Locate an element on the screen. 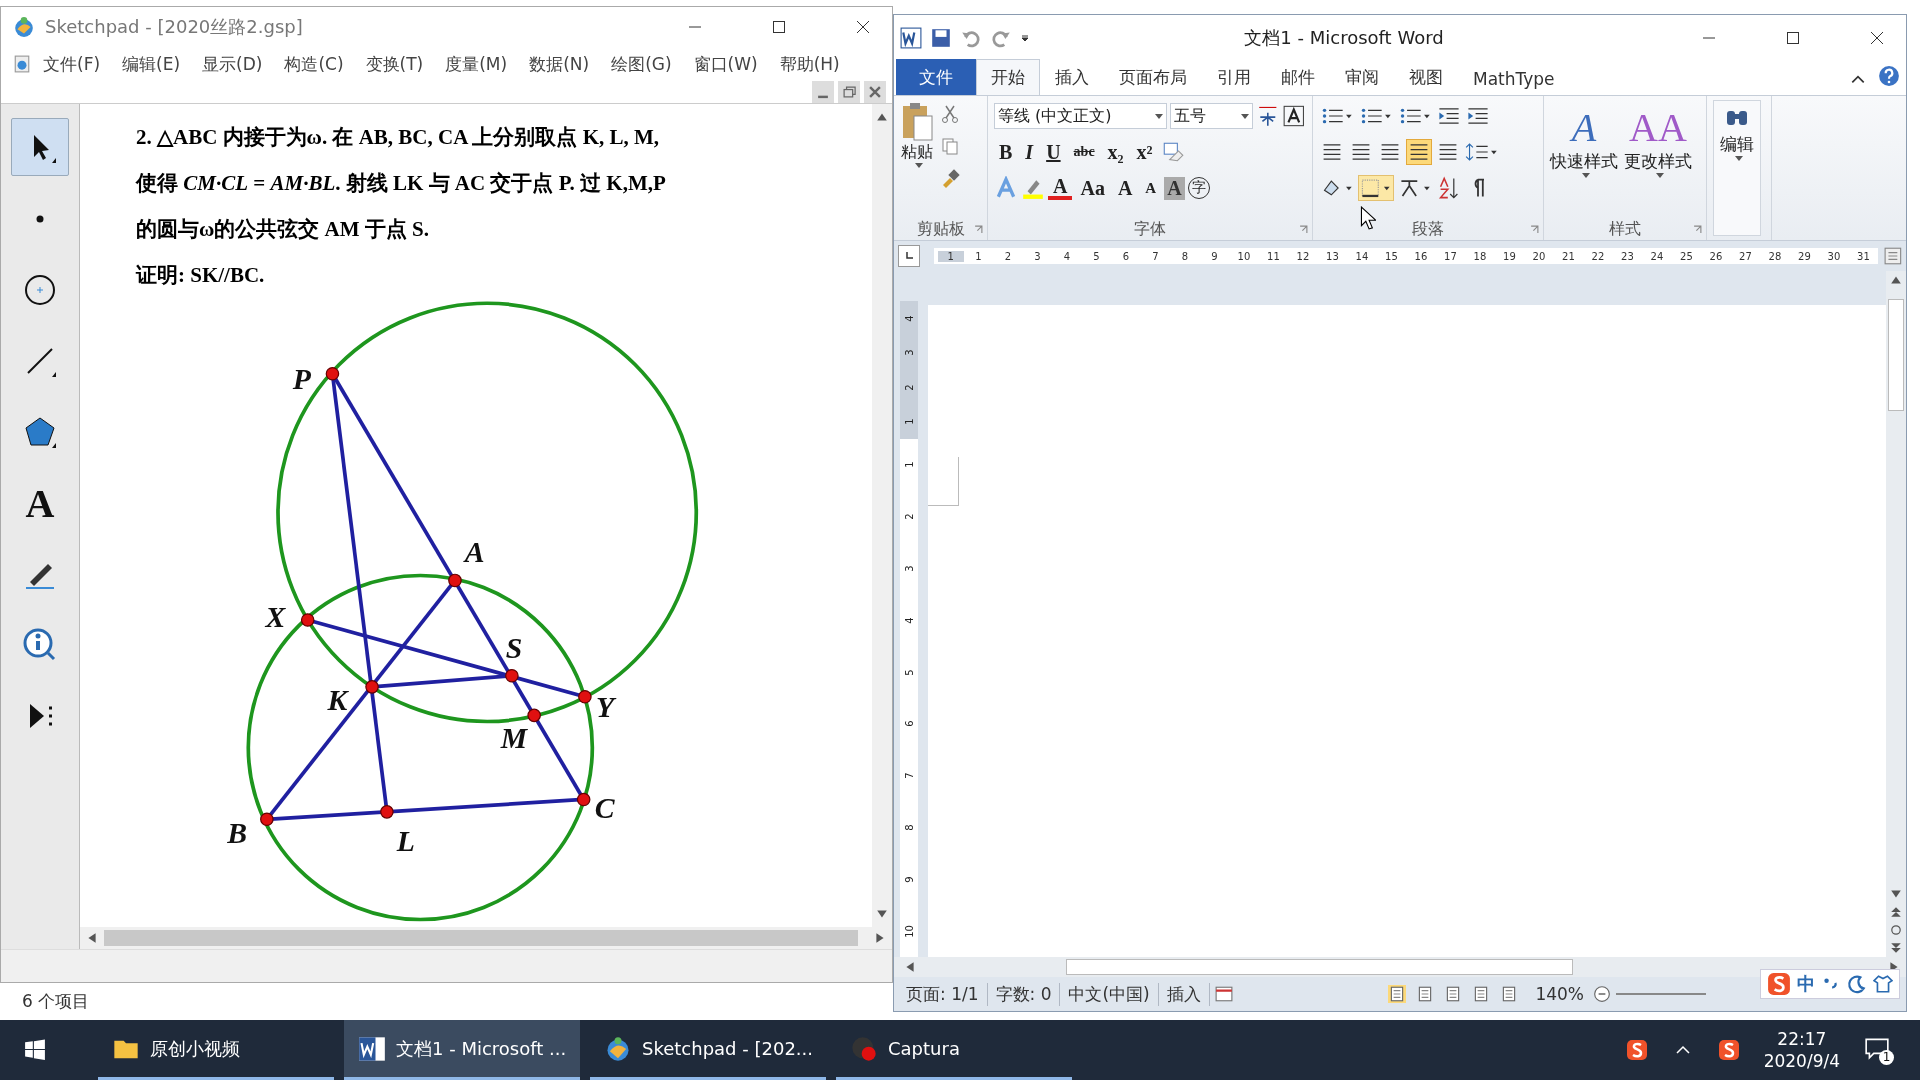  input-method-bar: 中 is located at coordinates (1830, 984).